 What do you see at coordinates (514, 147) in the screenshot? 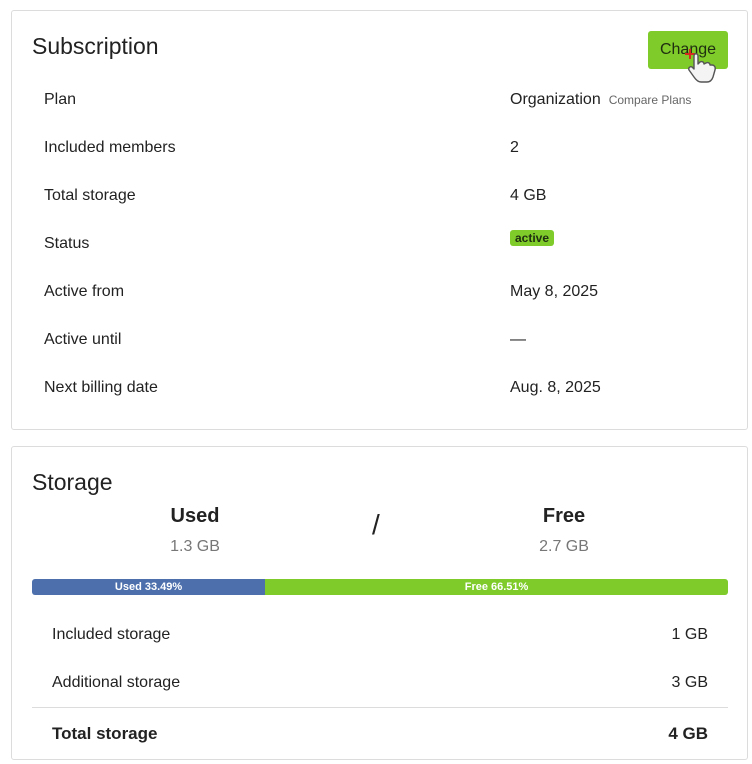
I see `included-members-value: 2` at bounding box center [514, 147].